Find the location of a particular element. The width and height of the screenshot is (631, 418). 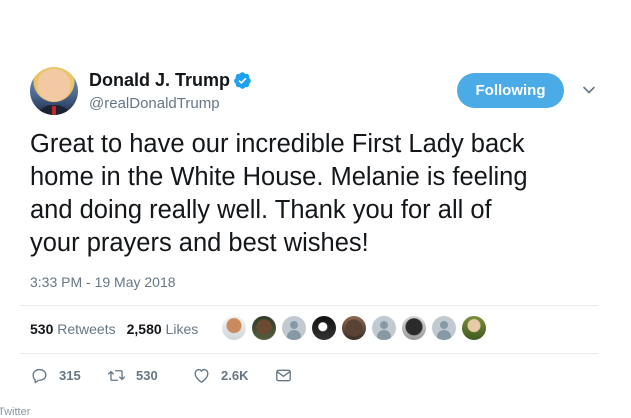

retweet-button: 530 is located at coordinates (132, 375).